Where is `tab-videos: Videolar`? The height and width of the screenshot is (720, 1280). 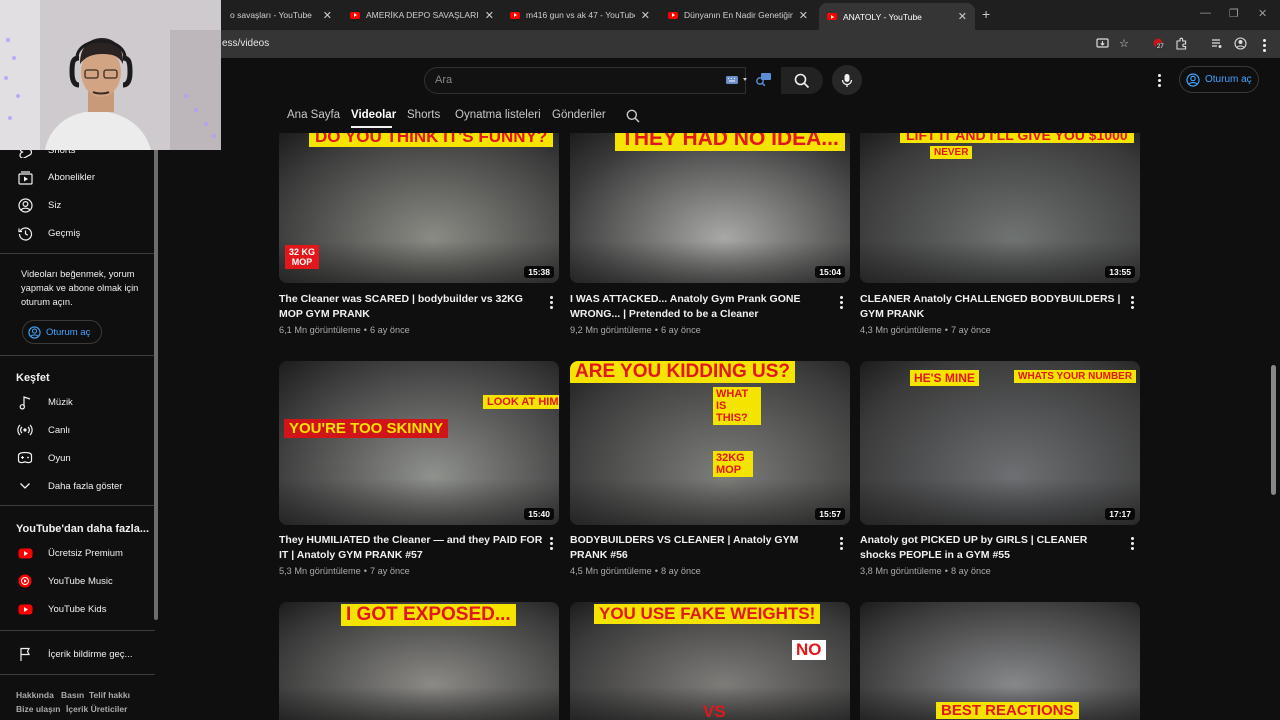 tab-videos: Videolar is located at coordinates (373, 115).